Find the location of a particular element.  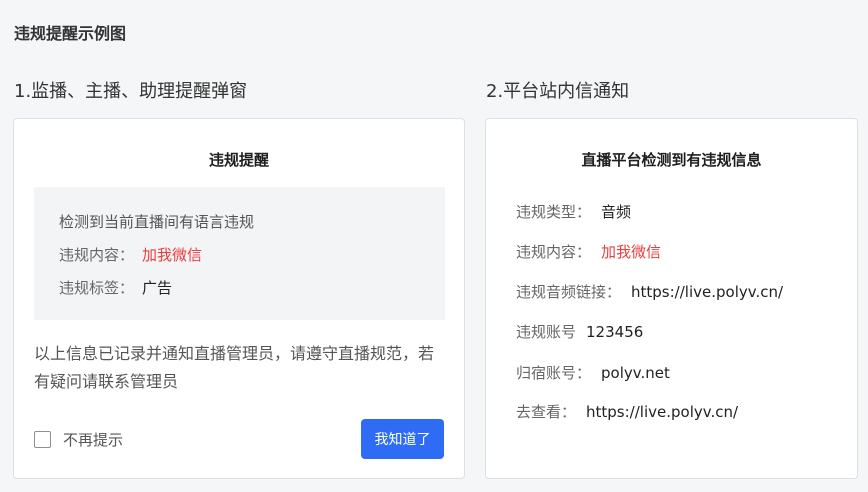

info-row-view: 去查看： https://live.polyv.cn/ is located at coordinates (627, 411).